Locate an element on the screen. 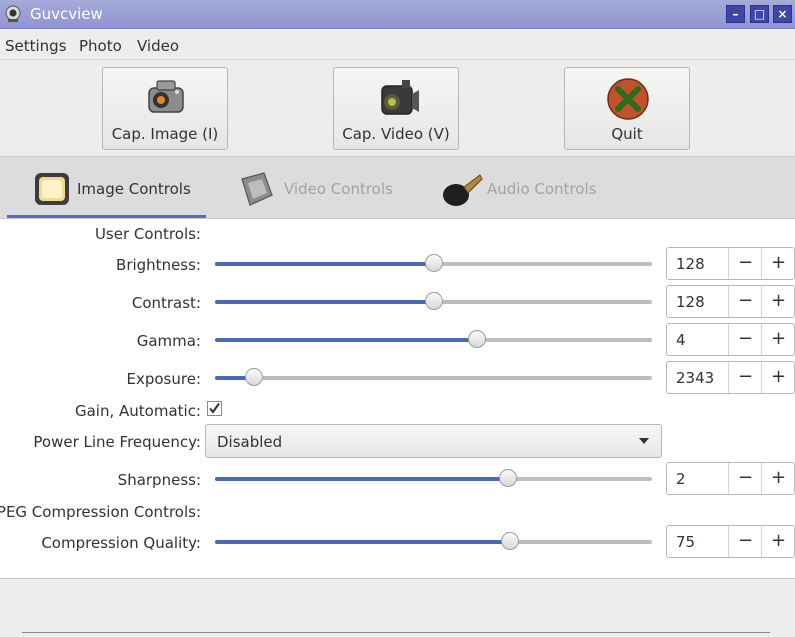 This screenshot has width=795, height=637. brightness-value: 128 is located at coordinates (690, 264).